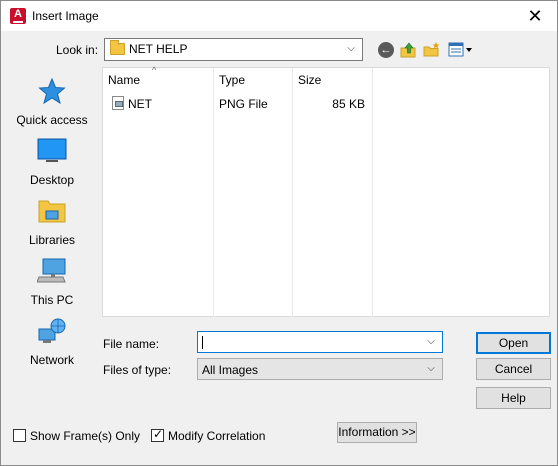 This screenshot has width=558, height=466. Describe the element at coordinates (386, 50) in the screenshot. I see `back-icon: ←` at that location.